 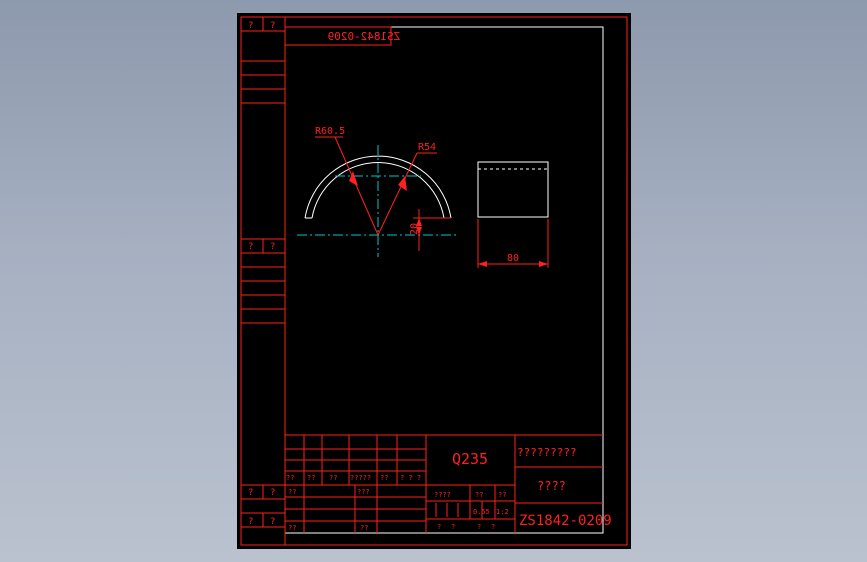 What do you see at coordinates (407, 194) in the screenshot?
I see `radius-leader-inner` at bounding box center [407, 194].